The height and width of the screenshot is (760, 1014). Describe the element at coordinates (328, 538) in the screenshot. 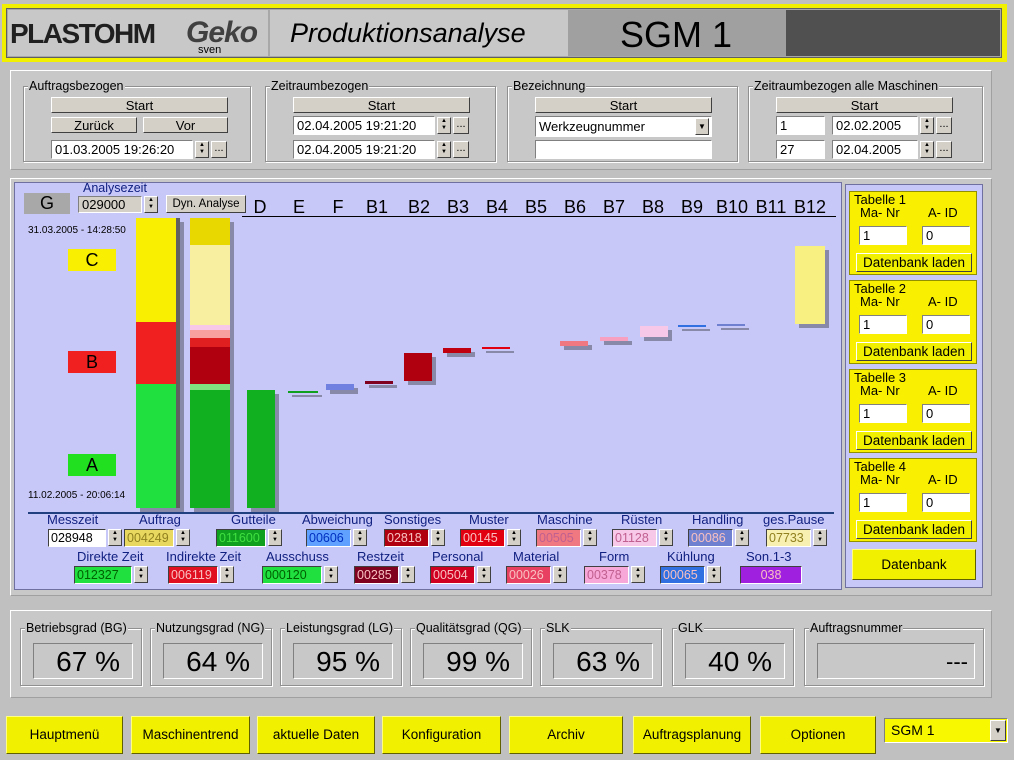

I see `legend-value: 00606` at that location.